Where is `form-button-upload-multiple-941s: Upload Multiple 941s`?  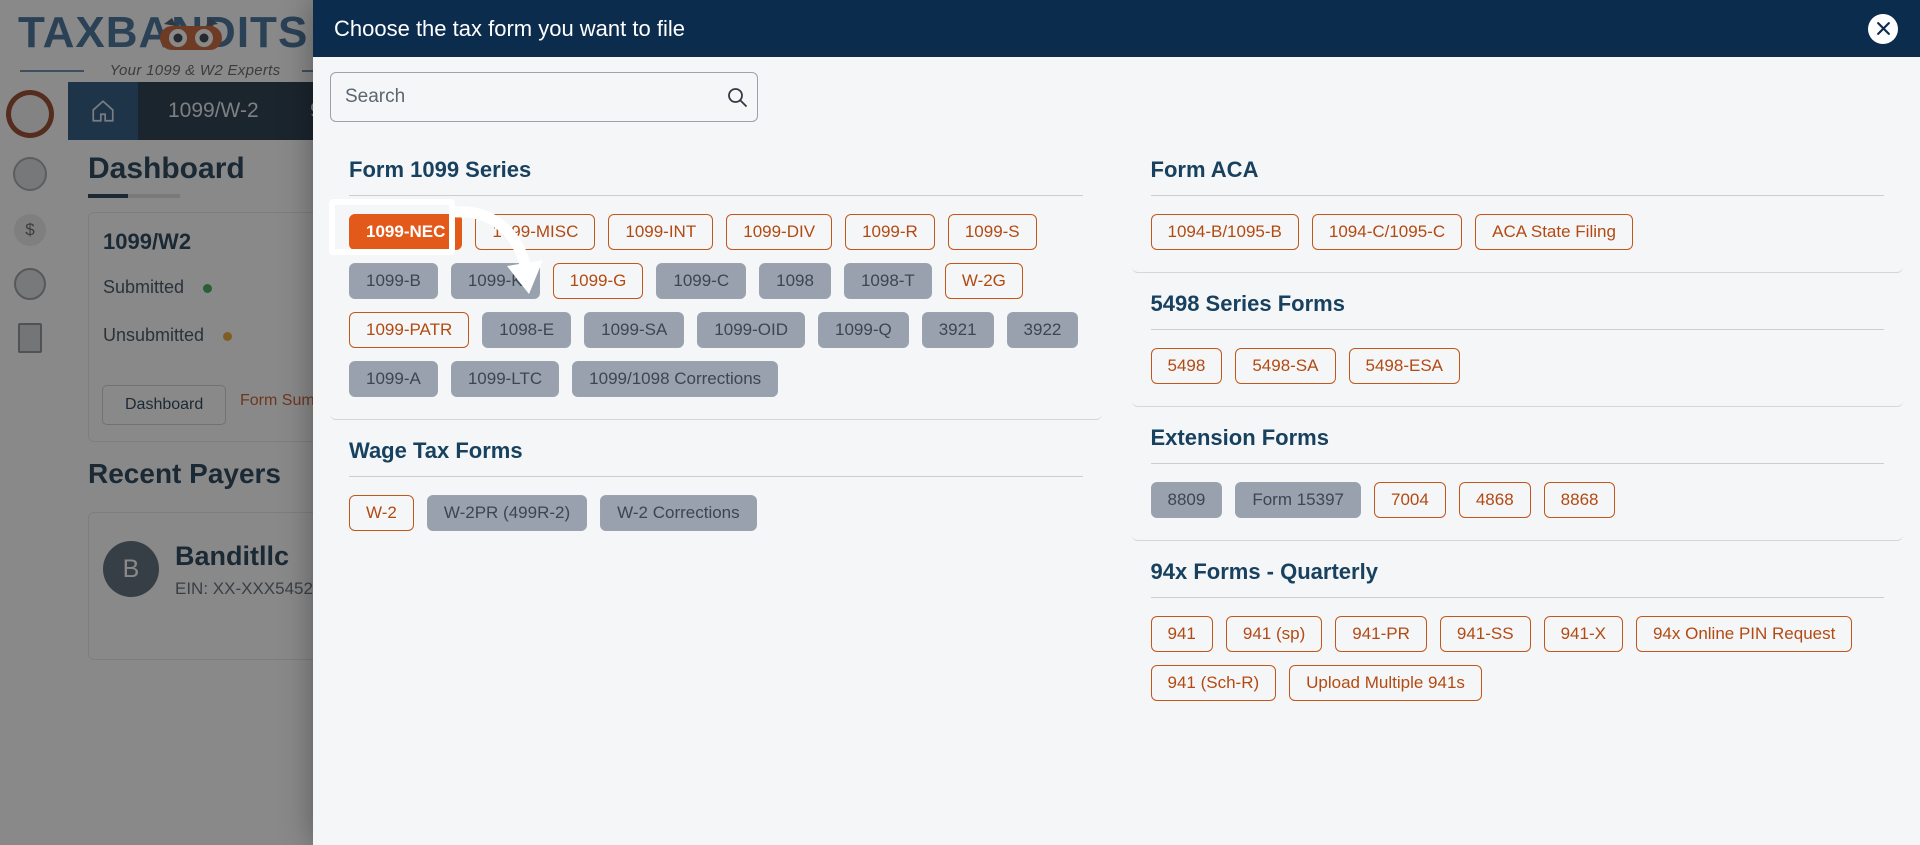
form-button-upload-multiple-941s: Upload Multiple 941s is located at coordinates (1385, 683).